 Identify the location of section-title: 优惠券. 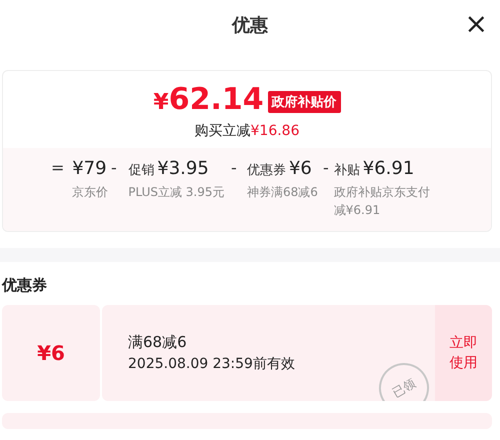
(24, 285).